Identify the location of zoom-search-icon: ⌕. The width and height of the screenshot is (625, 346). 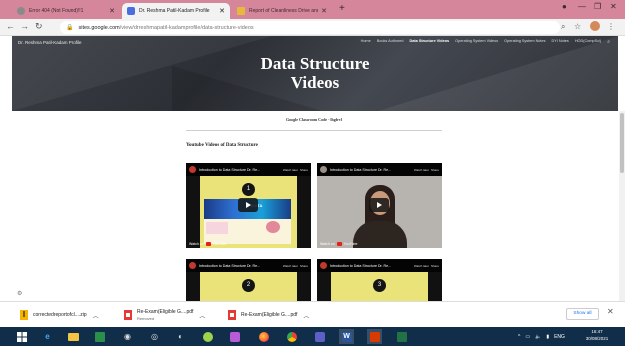
(563, 27).